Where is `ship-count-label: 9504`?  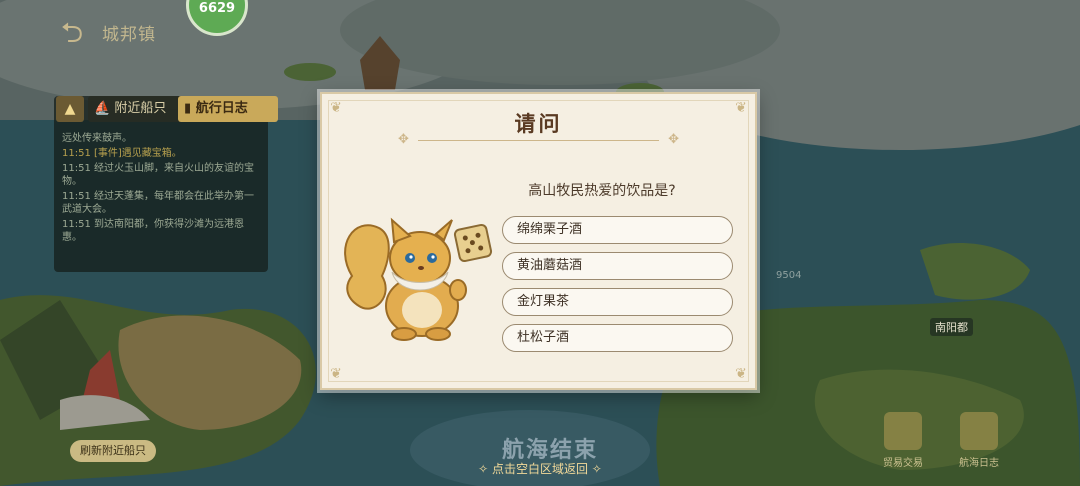 ship-count-label: 9504 is located at coordinates (789, 275).